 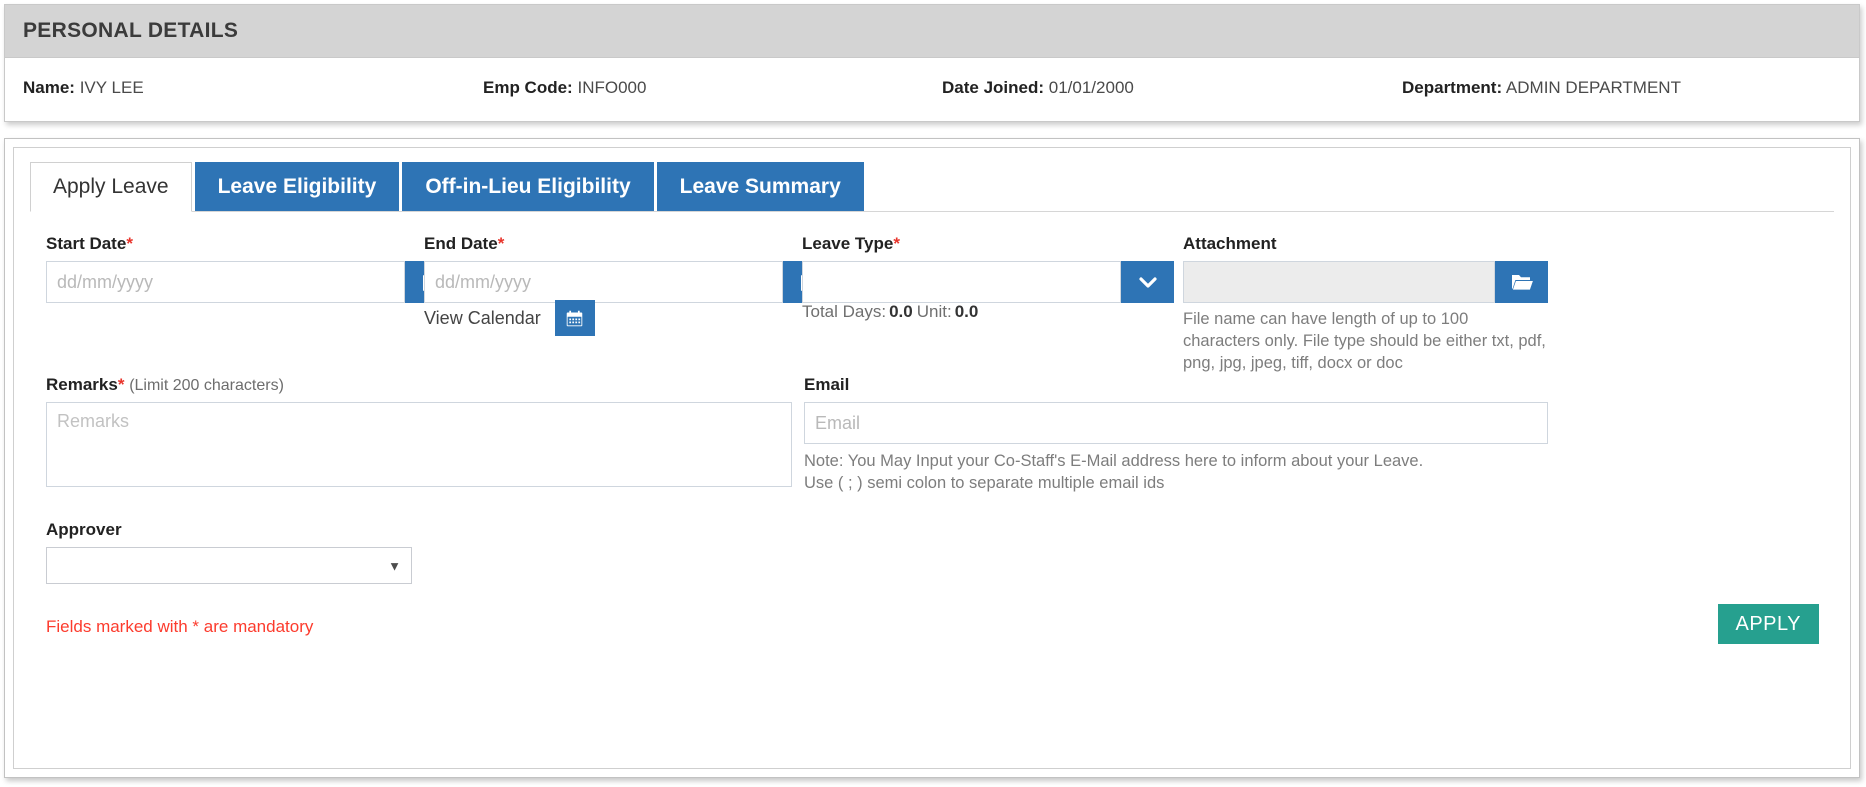 I want to click on leave-type-dropdown-button, so click(x=1147, y=282).